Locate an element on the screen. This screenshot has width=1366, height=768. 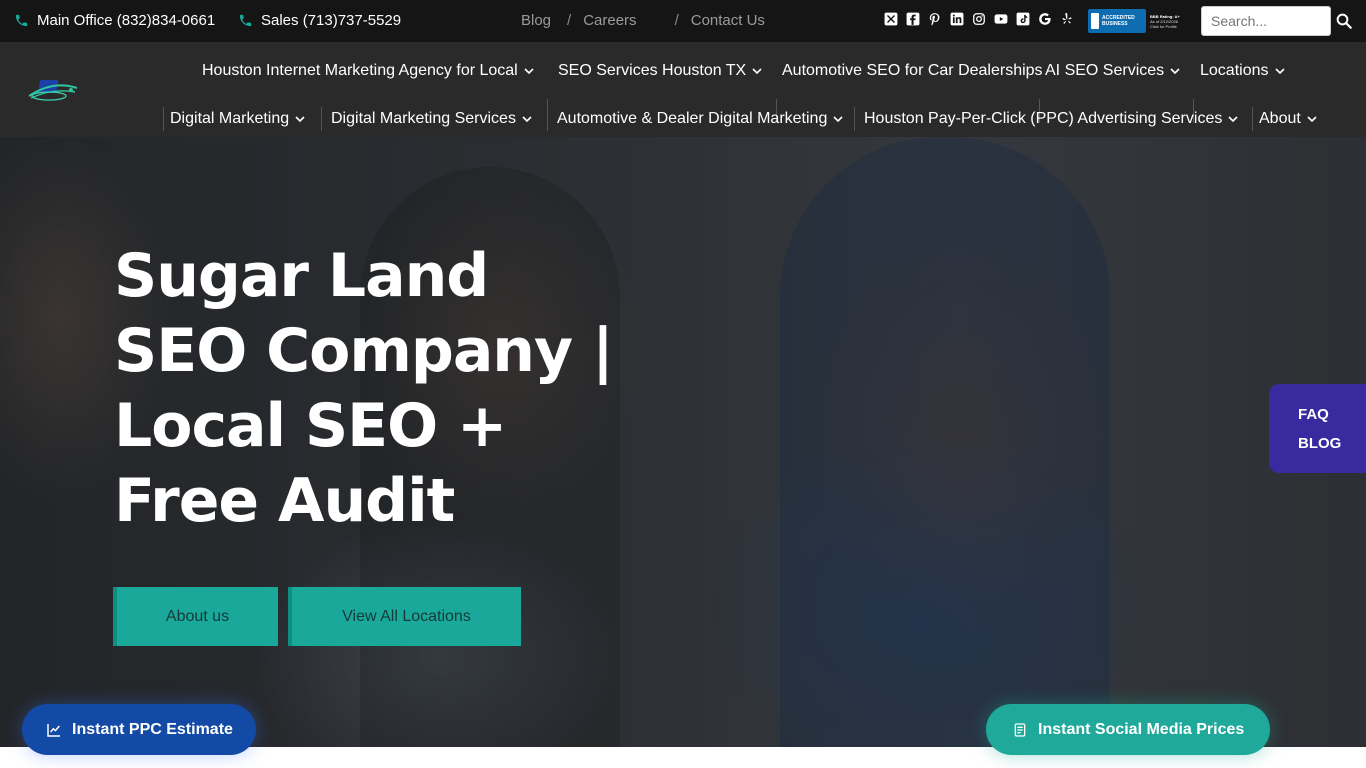
chart-line-icon is located at coordinates (53, 730).